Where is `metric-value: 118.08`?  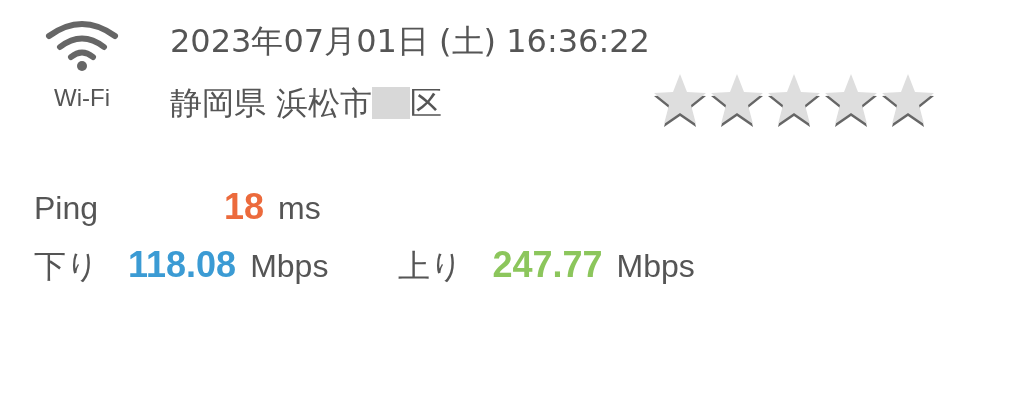 metric-value: 118.08 is located at coordinates (182, 265).